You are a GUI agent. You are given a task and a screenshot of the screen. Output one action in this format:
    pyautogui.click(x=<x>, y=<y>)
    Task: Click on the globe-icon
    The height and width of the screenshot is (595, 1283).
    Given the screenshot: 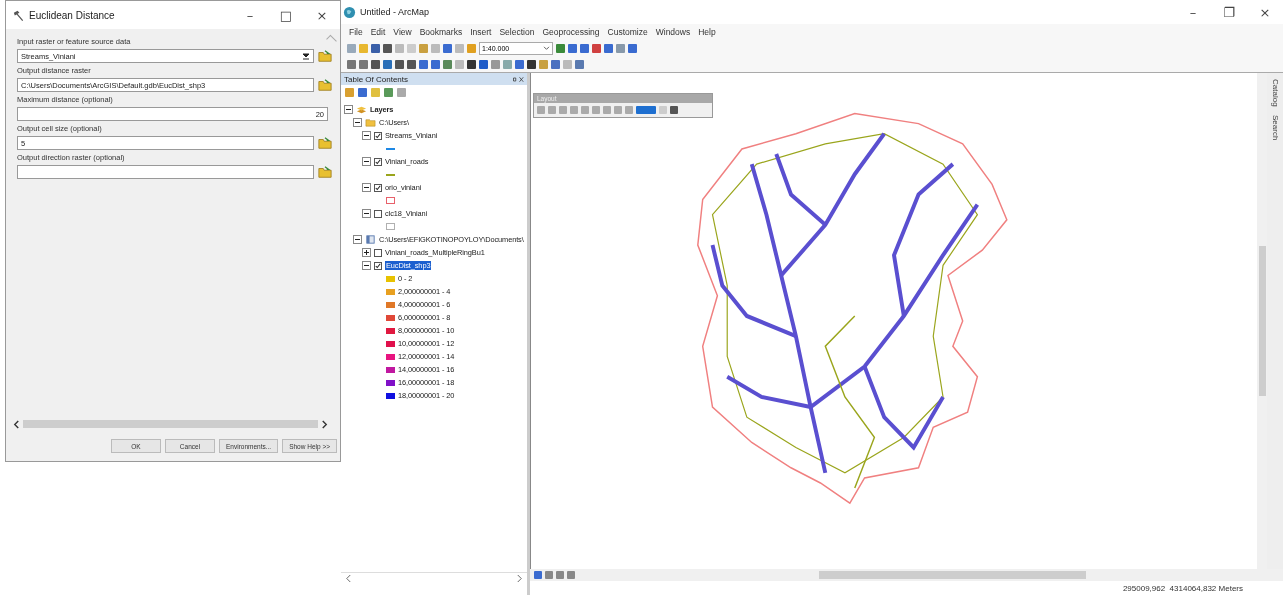 What is the action you would take?
    pyautogui.click(x=349, y=12)
    